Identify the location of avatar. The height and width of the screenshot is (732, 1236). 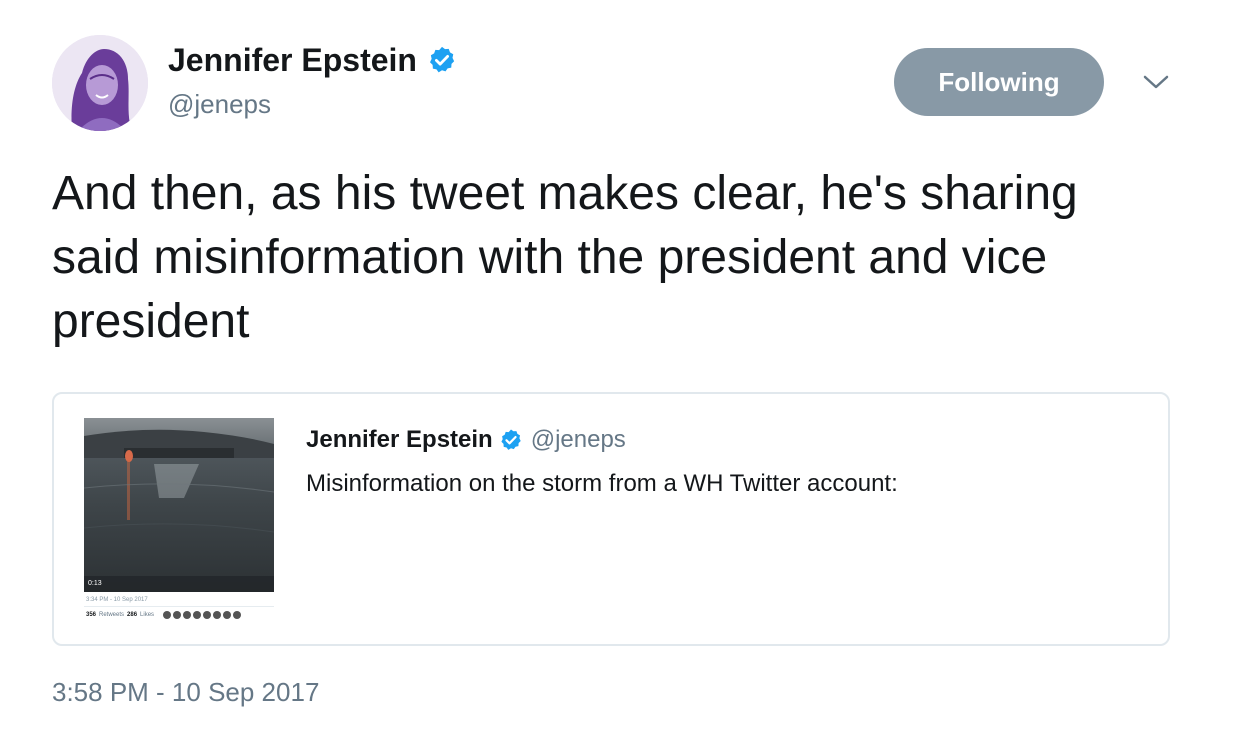
(100, 83).